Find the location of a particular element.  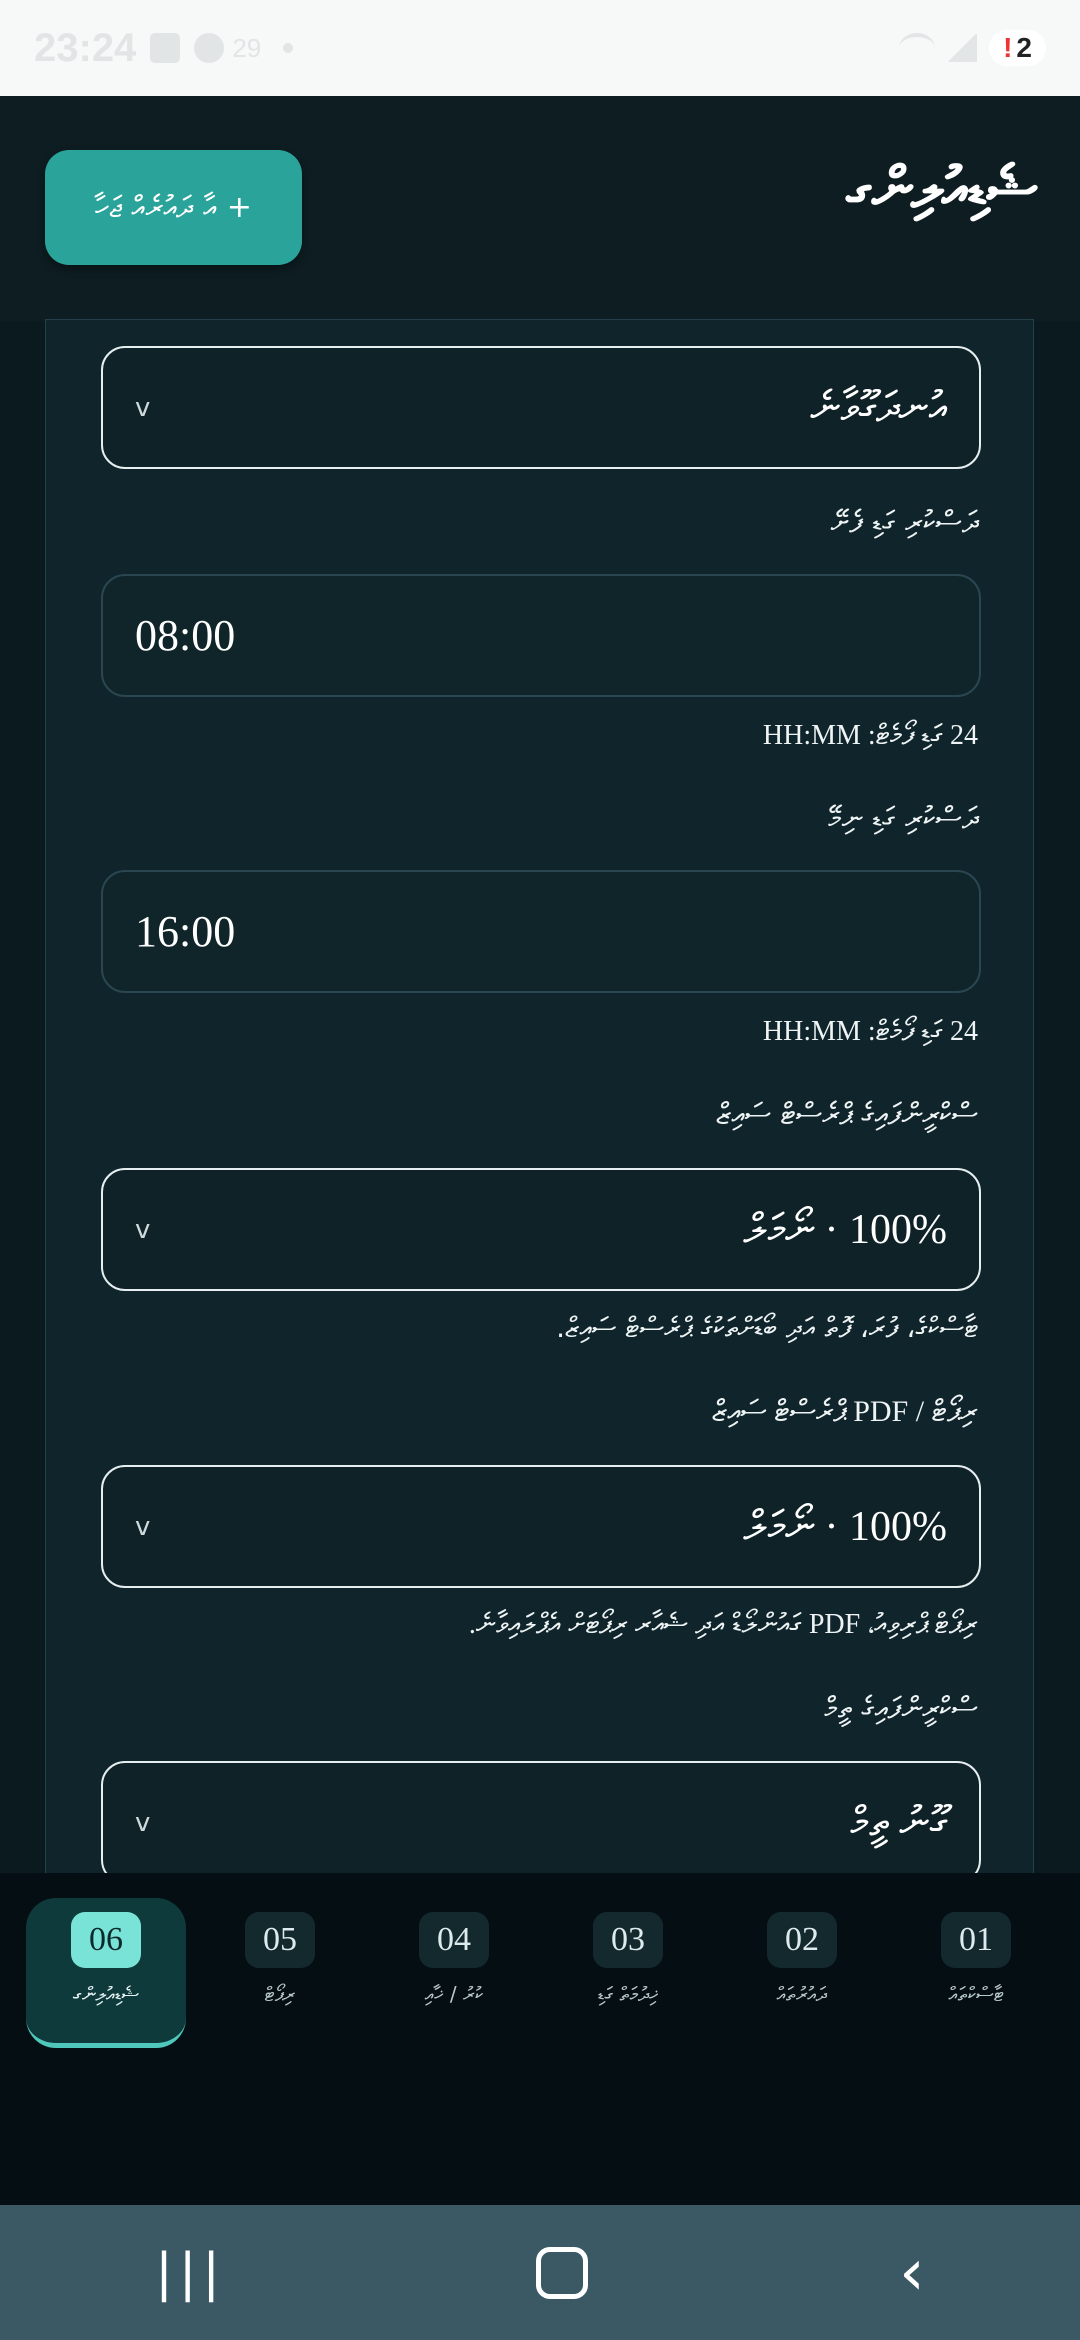

step-tab-01: 01 ޓާސްކްތައް is located at coordinates (976, 1973).